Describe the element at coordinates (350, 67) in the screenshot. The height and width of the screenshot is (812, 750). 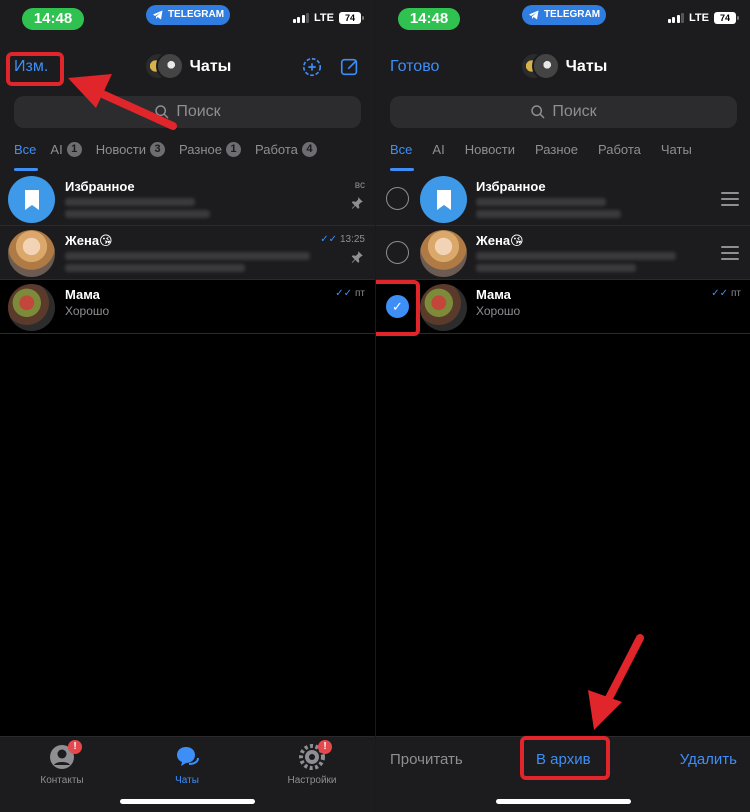
I see `compose-icon` at that location.